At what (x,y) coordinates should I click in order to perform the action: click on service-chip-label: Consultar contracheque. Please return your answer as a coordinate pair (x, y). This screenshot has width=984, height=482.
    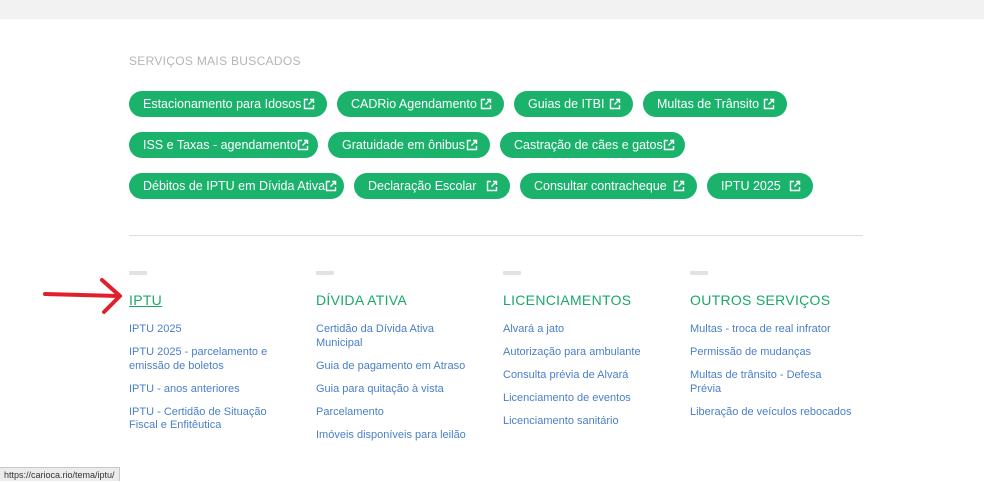
    Looking at the image, I should click on (600, 186).